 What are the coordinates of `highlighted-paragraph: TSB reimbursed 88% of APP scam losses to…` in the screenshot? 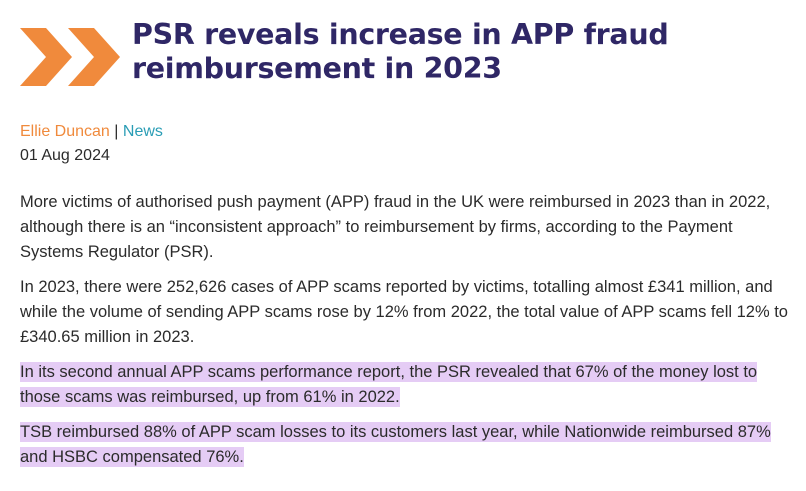 It's located at (407, 445).